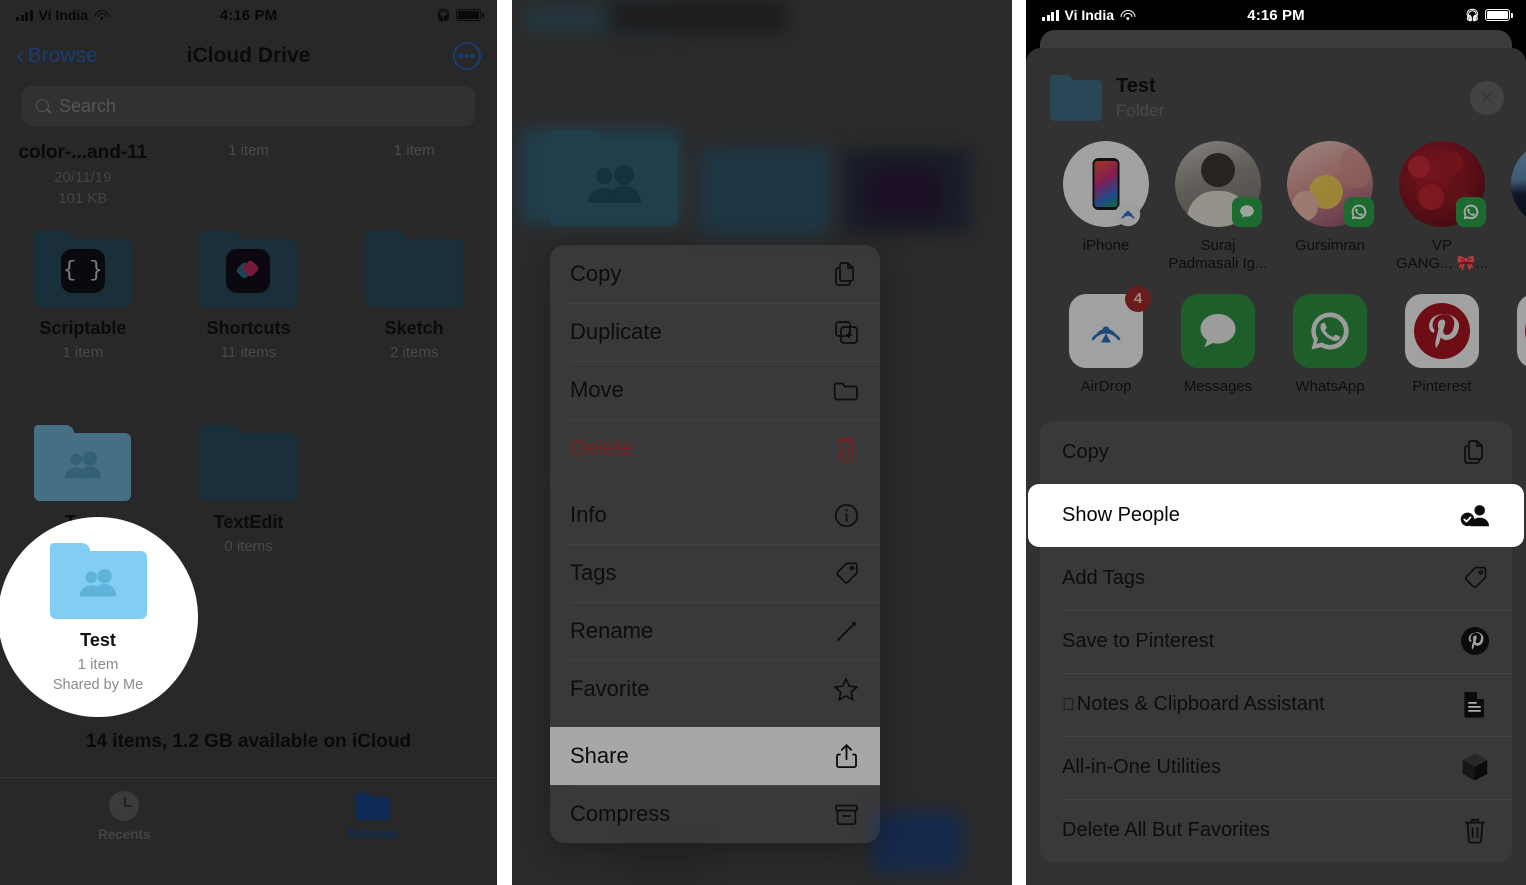  What do you see at coordinates (846, 515) in the screenshot?
I see `info-circle-icon` at bounding box center [846, 515].